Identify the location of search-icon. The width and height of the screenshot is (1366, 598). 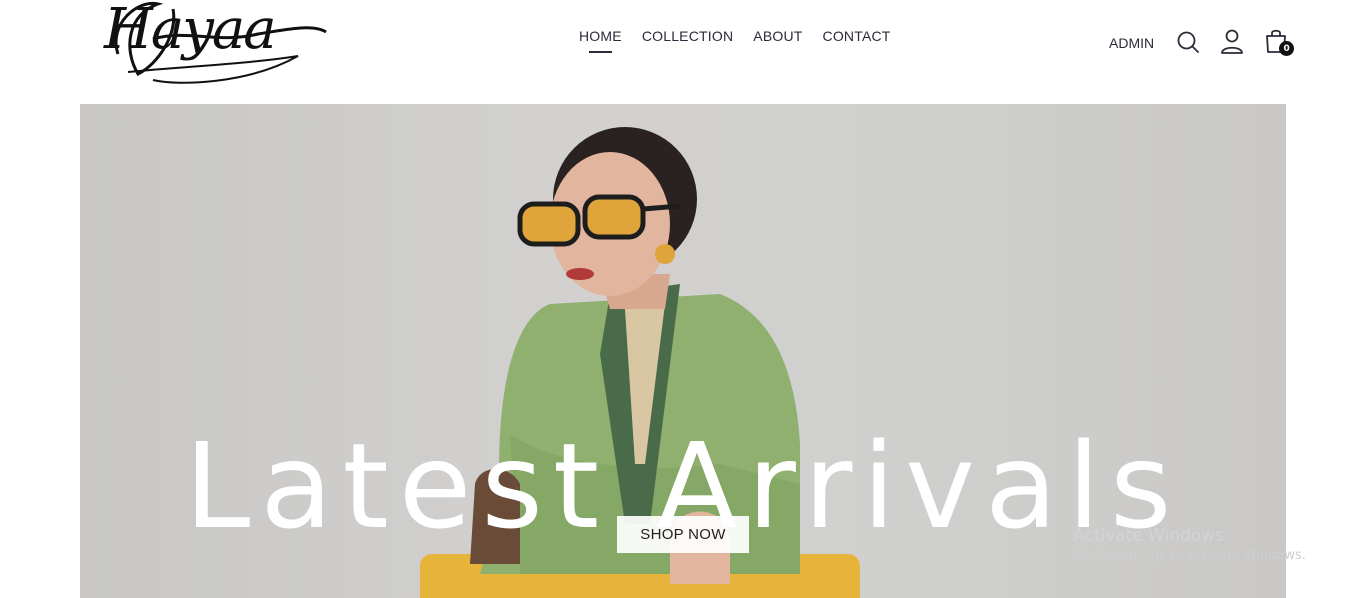
(1188, 42).